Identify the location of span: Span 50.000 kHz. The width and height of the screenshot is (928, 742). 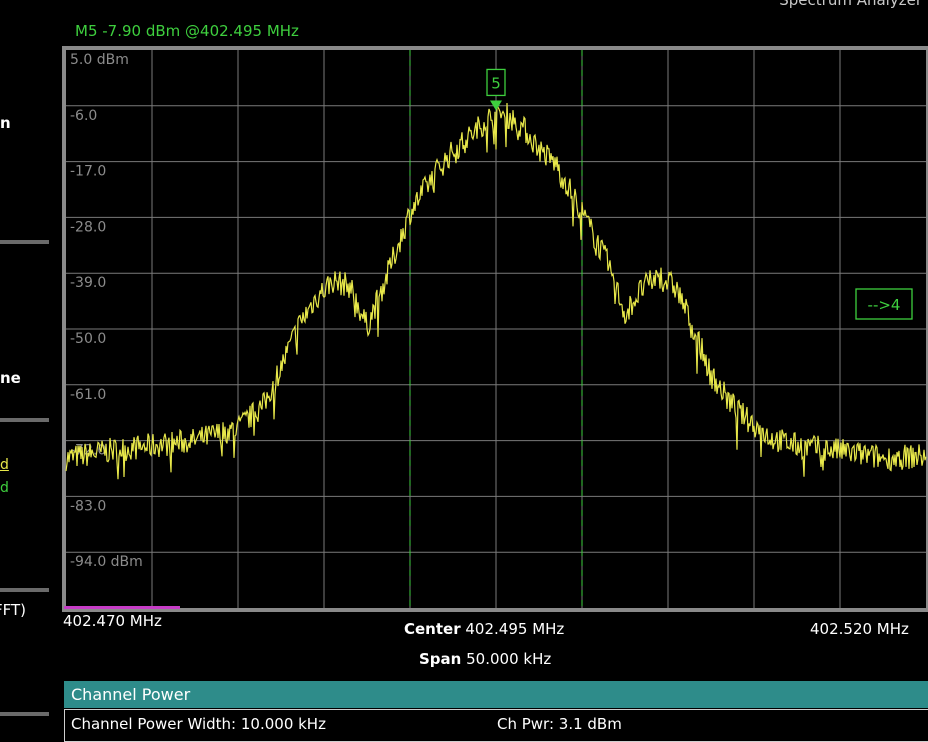
(485, 659).